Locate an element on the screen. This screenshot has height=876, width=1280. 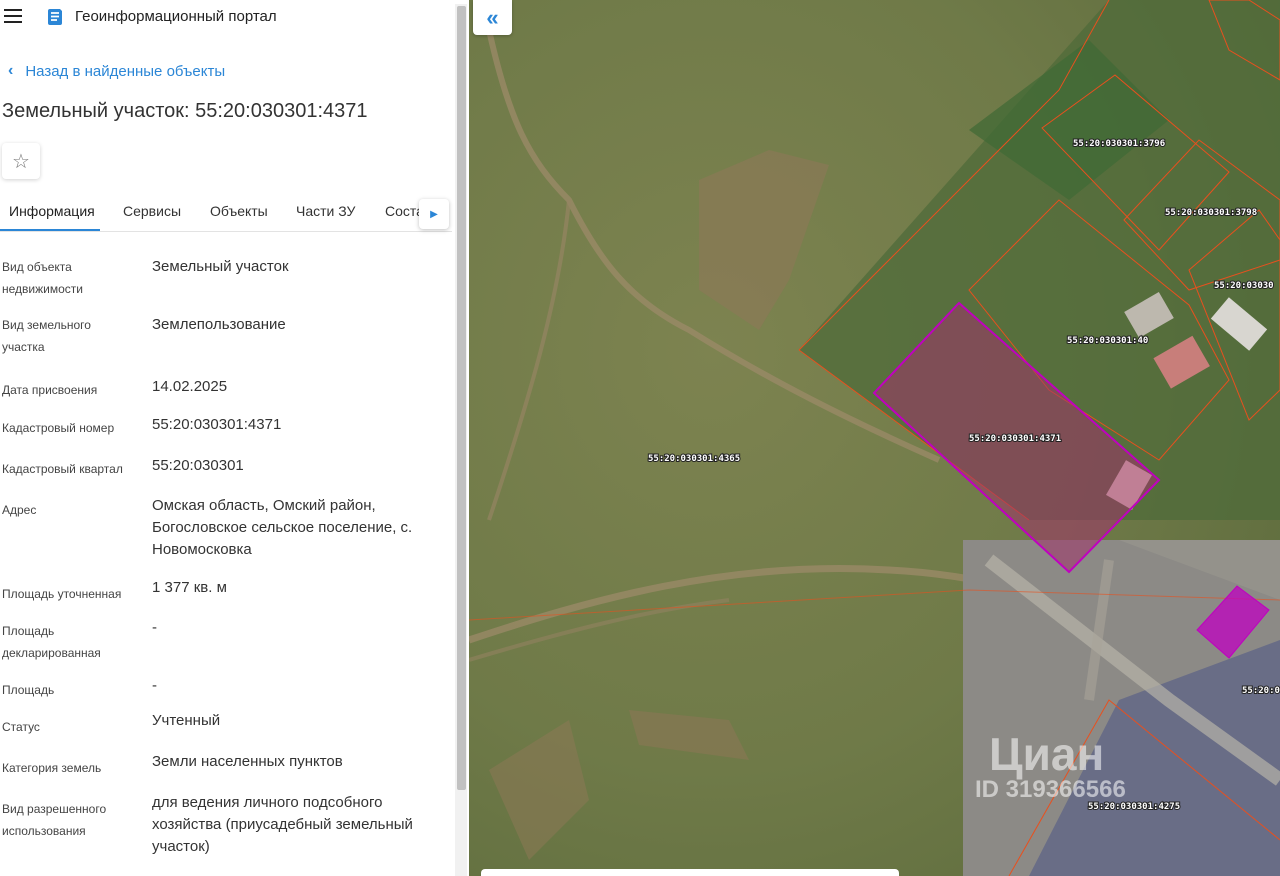
top-bar: Геоинформационный портал is located at coordinates (226, 17).